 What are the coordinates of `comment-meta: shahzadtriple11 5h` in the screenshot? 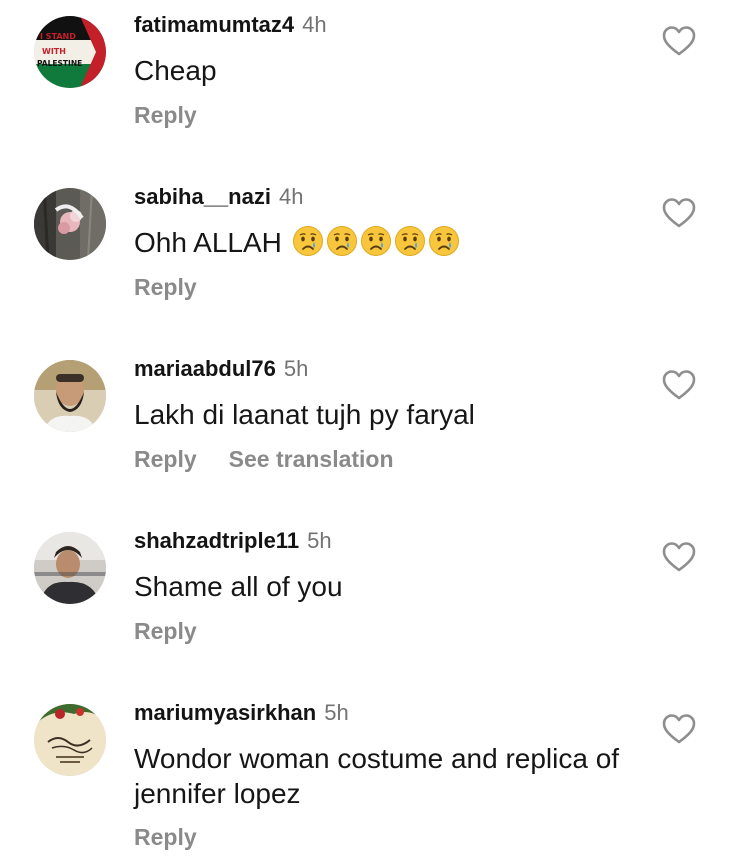 It's located at (233, 541).